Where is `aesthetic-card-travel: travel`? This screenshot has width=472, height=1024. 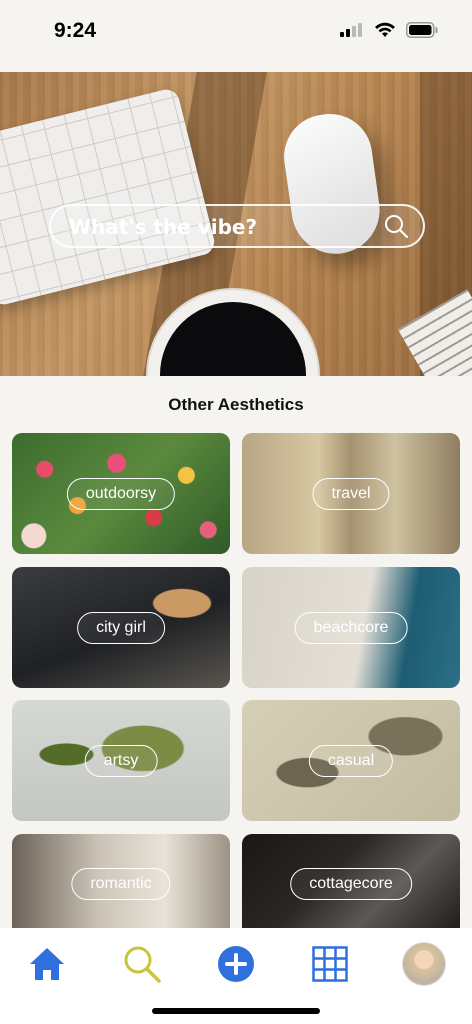 aesthetic-card-travel: travel is located at coordinates (351, 493).